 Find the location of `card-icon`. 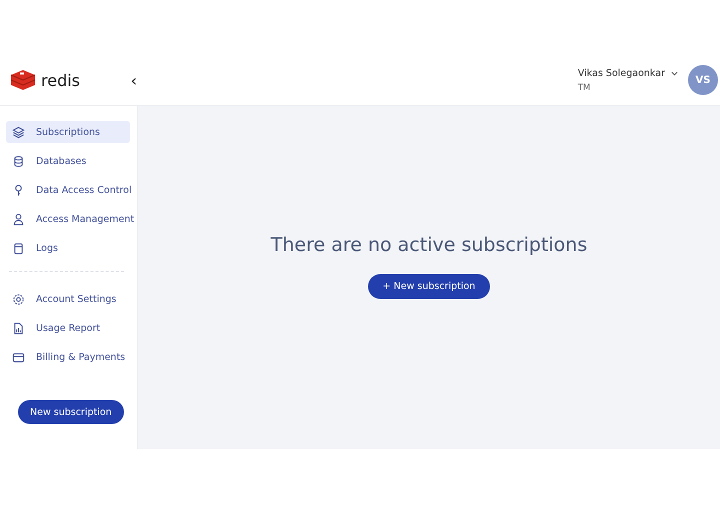

card-icon is located at coordinates (18, 357).